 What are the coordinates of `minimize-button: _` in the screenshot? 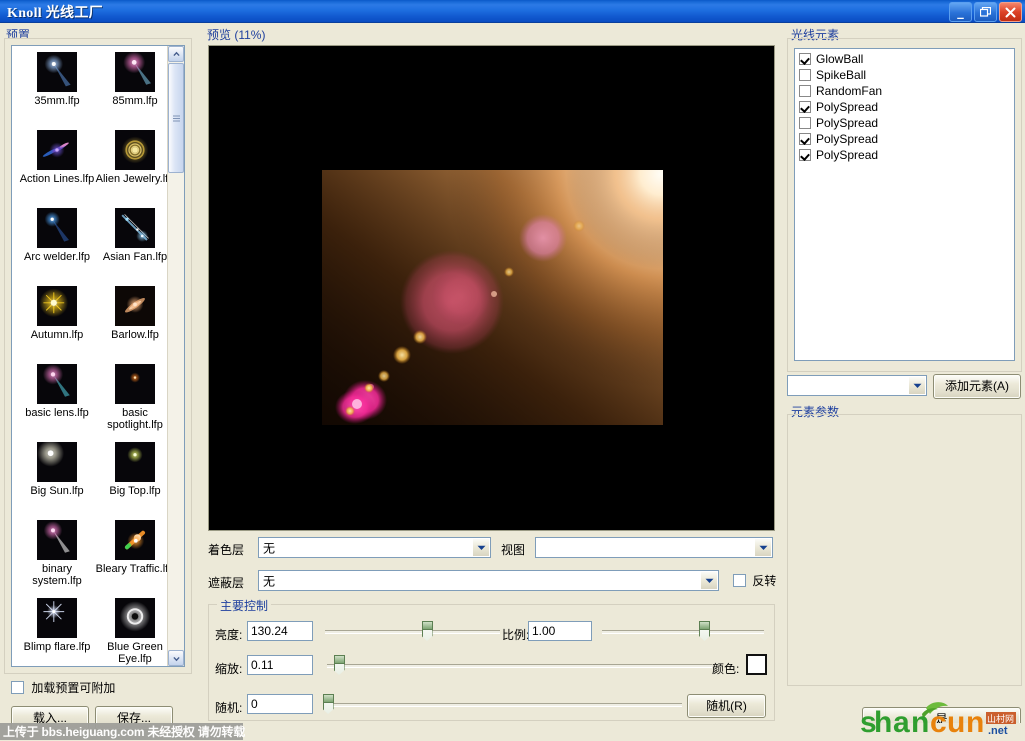 It's located at (960, 12).